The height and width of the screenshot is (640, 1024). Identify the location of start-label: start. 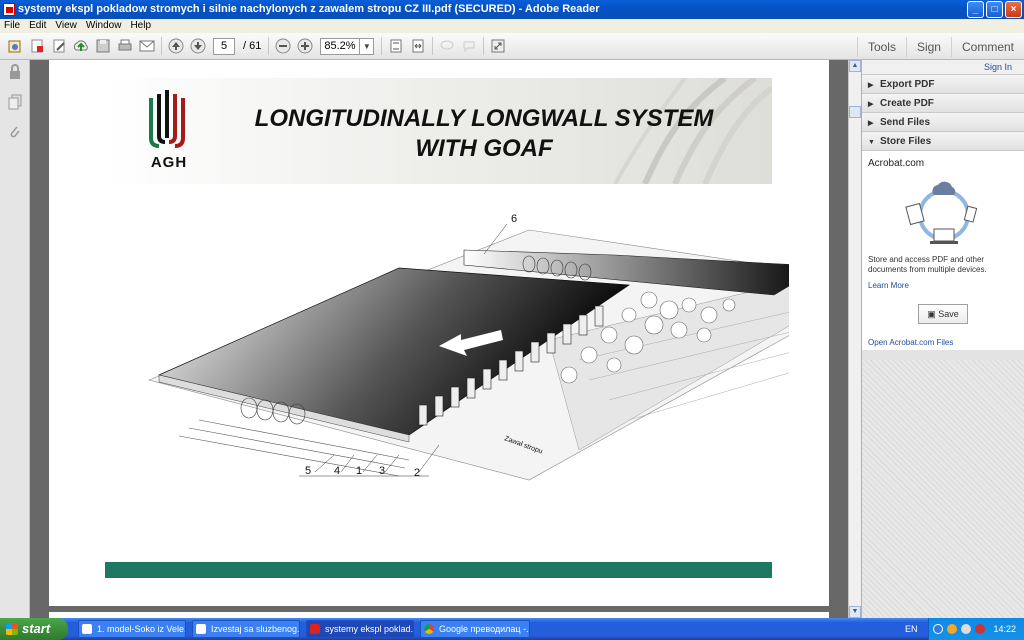
(36, 628).